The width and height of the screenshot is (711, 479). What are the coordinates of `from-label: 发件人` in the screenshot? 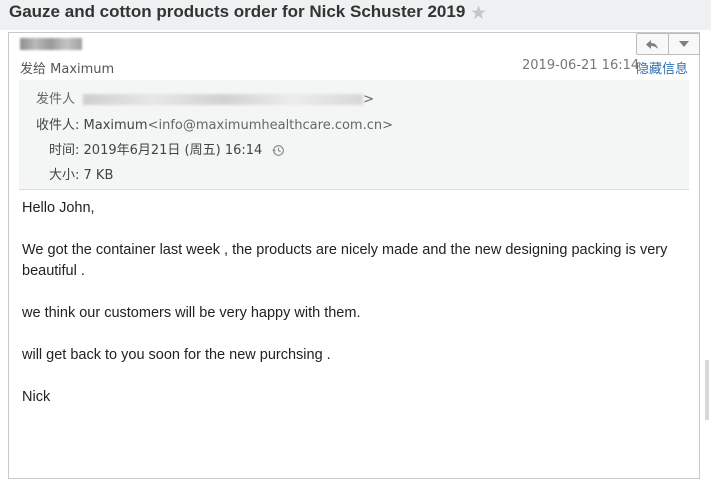 It's located at (56, 99).